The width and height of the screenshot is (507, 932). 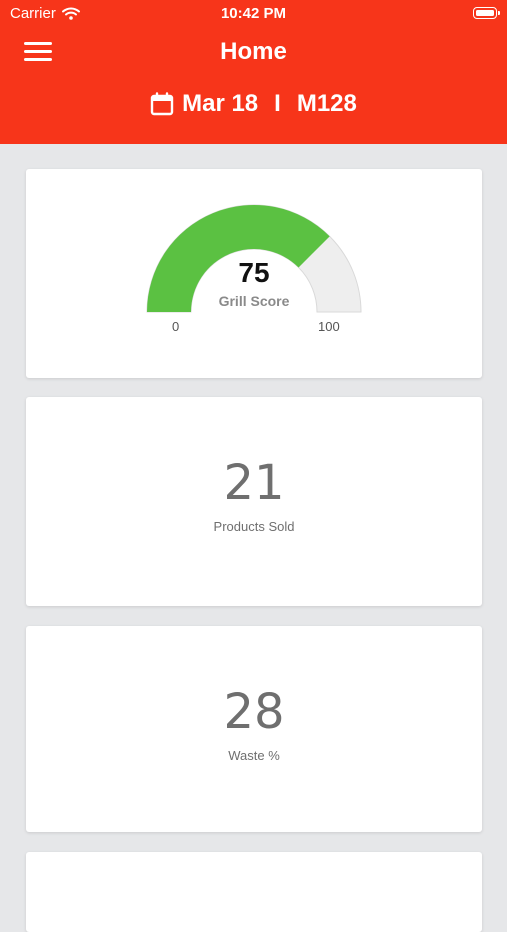 I want to click on date-store-selector: Mar 18 I M128, so click(x=253, y=104).